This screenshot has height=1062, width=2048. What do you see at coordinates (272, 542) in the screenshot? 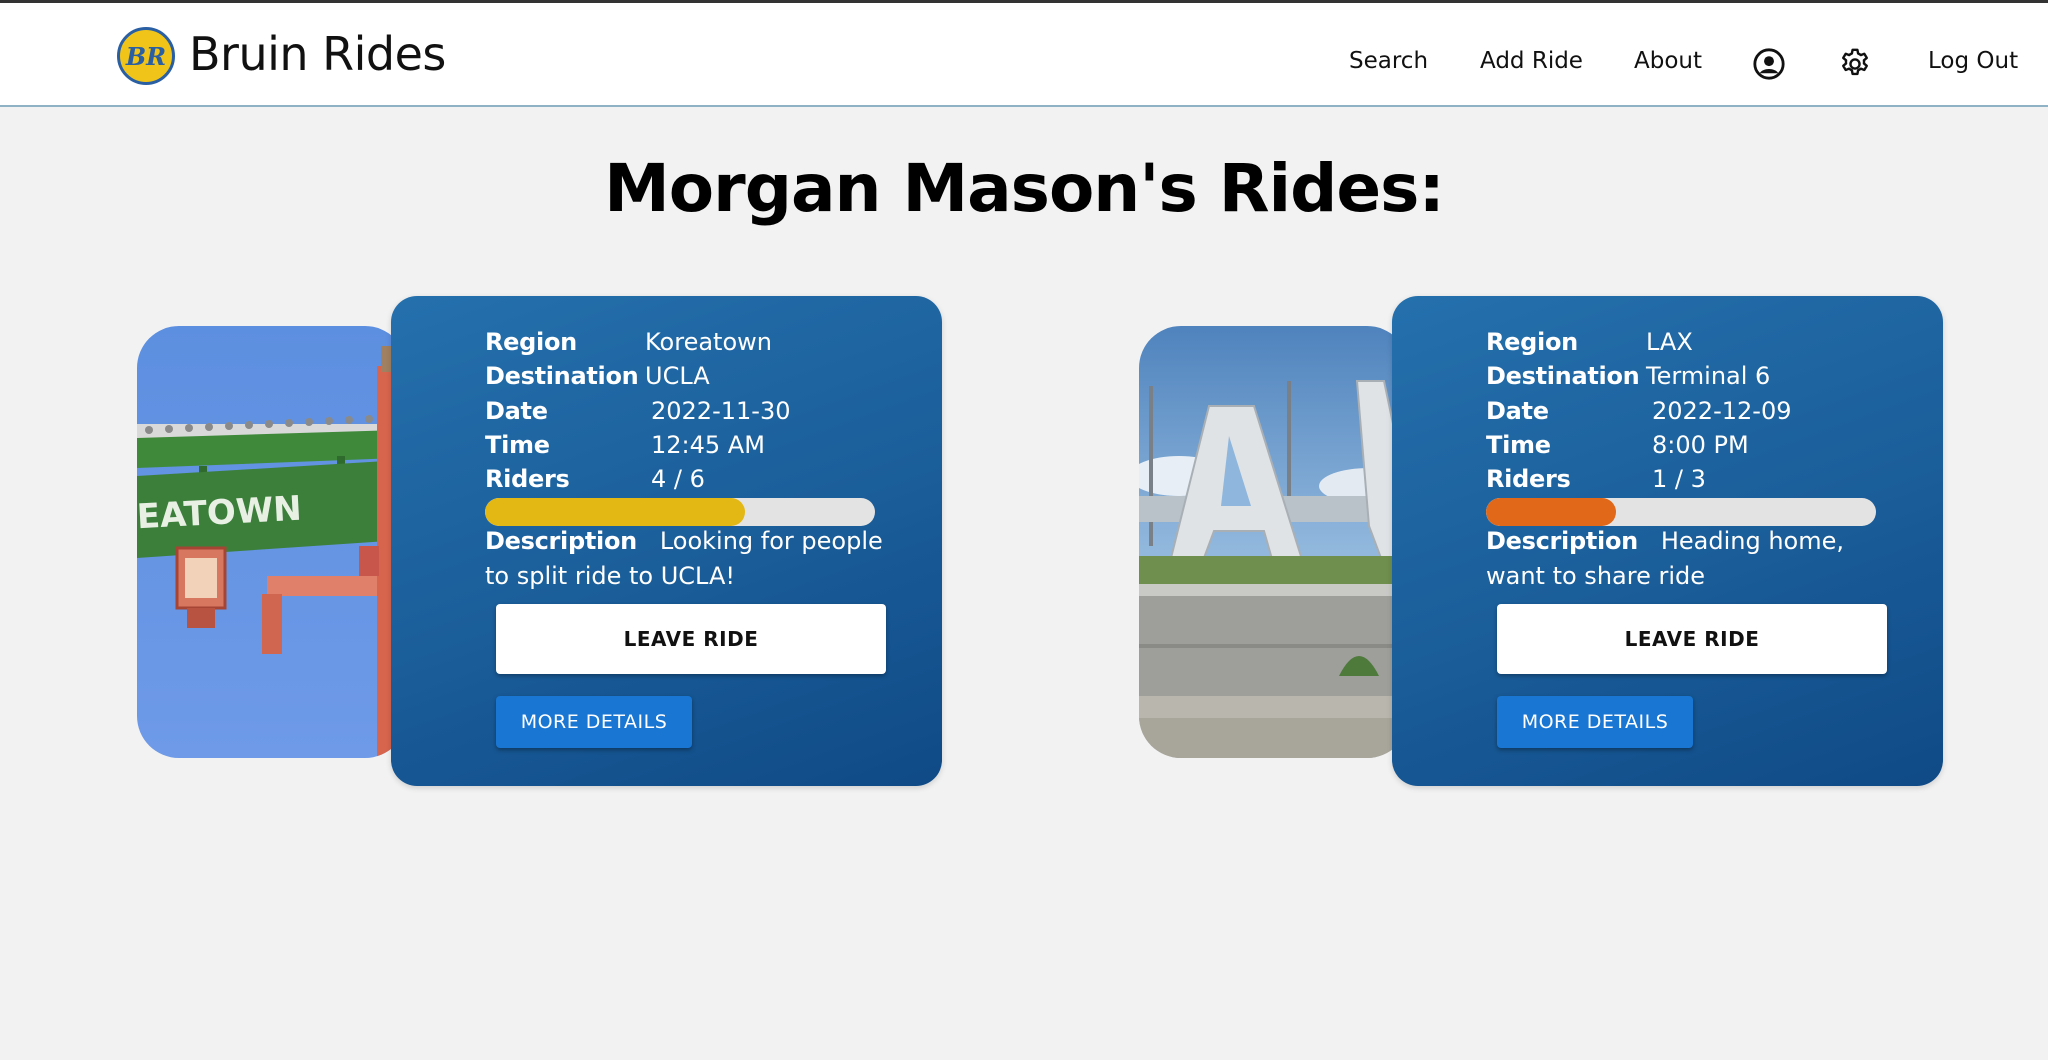
I see `ride-photo-koreatown: EATOWN` at bounding box center [272, 542].